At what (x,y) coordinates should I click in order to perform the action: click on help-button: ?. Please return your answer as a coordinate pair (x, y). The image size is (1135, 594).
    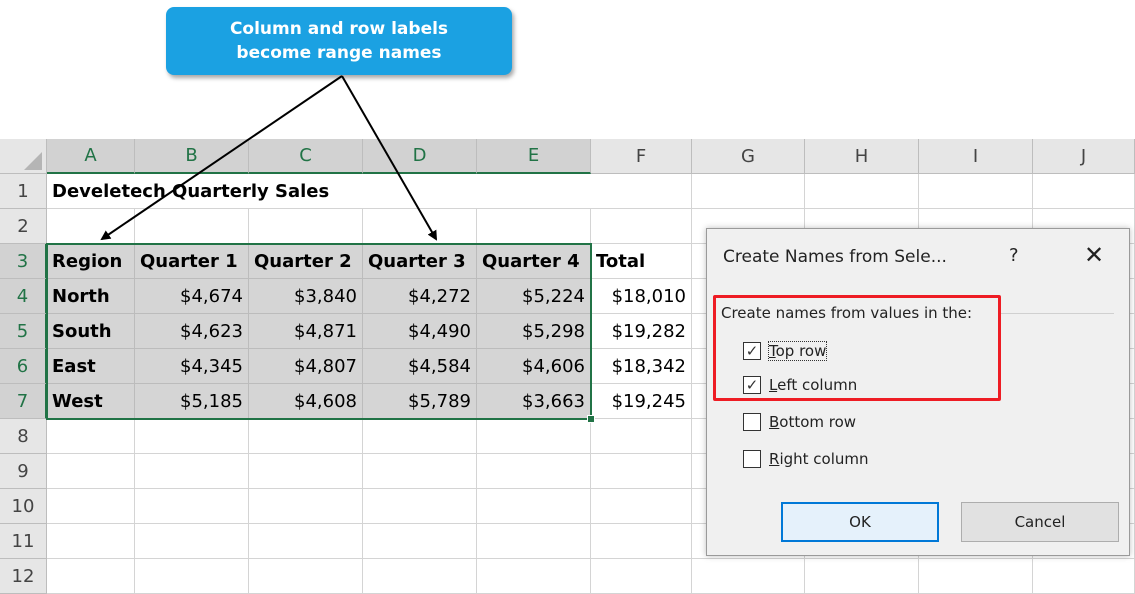
    Looking at the image, I should click on (1014, 255).